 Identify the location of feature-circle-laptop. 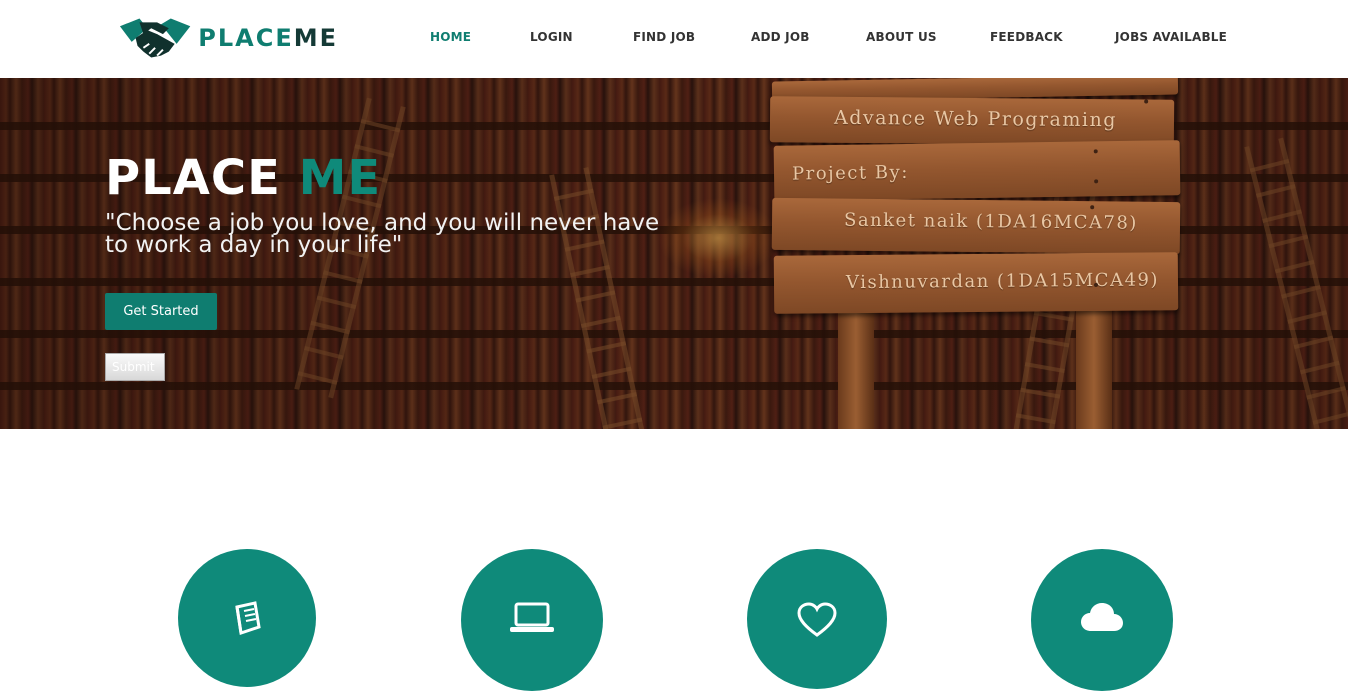
(532, 620).